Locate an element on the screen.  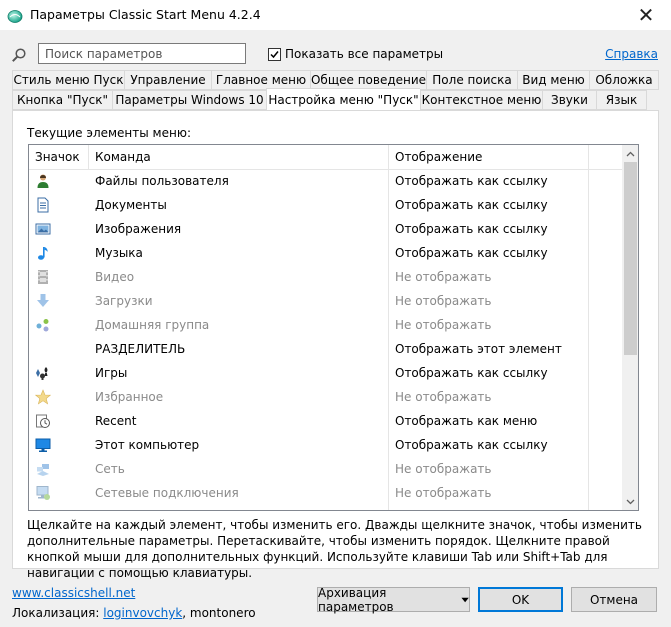
favorites-star-icon is located at coordinates (43, 397).